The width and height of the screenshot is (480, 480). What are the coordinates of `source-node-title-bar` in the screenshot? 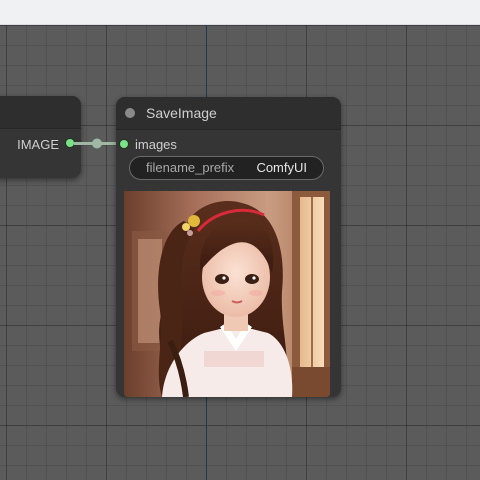 It's located at (40, 112).